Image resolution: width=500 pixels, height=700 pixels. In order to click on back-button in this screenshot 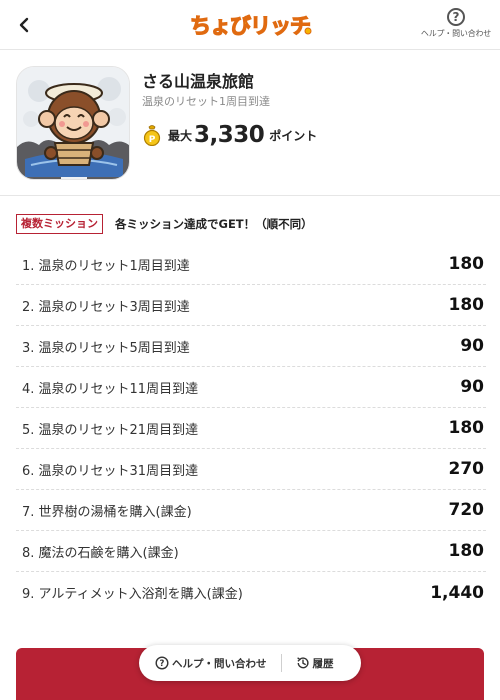, I will do `click(24, 25)`.